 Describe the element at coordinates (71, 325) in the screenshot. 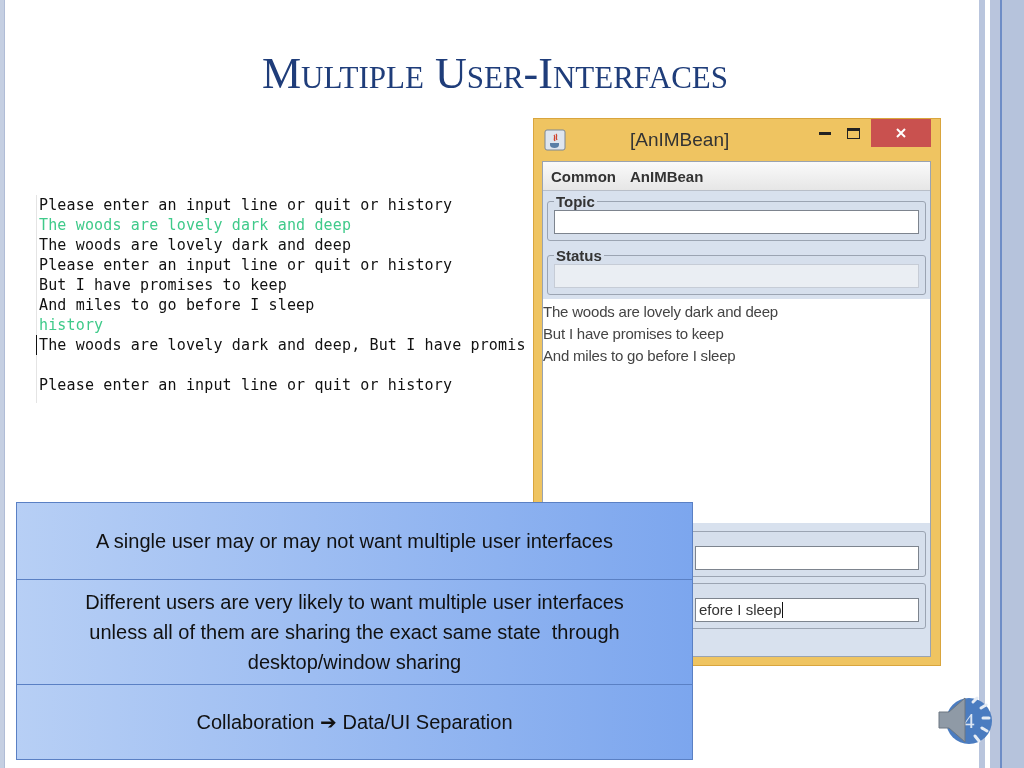

I see `console-line: history` at that location.